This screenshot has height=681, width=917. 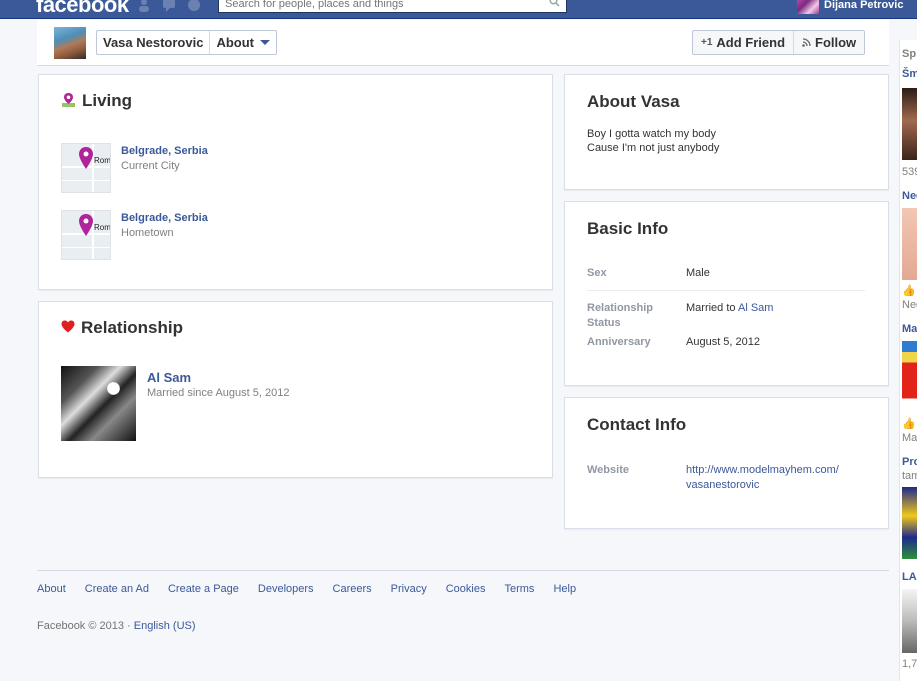 What do you see at coordinates (762, 485) in the screenshot?
I see `website-url-part: vasanestorovic` at bounding box center [762, 485].